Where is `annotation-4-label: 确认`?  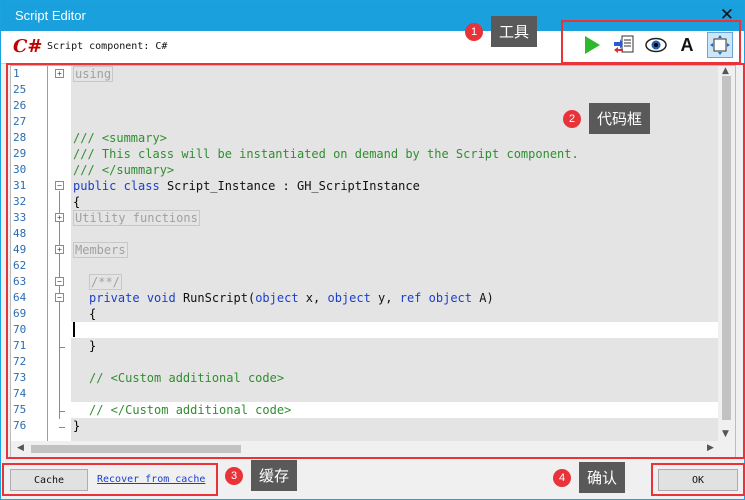 annotation-4-label: 确认 is located at coordinates (602, 477).